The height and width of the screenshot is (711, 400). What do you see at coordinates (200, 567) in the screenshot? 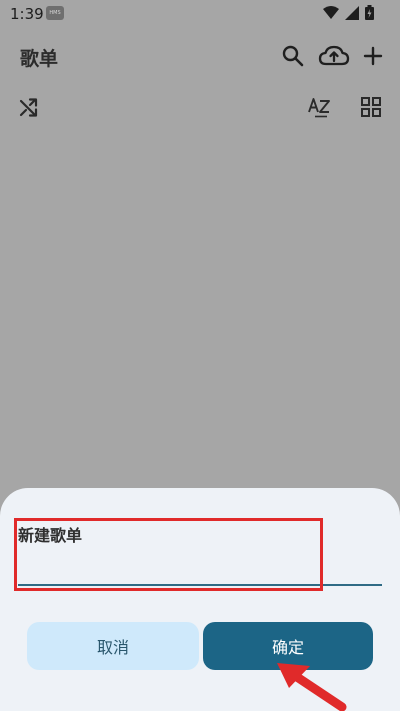
I see `playlist-name-input` at bounding box center [200, 567].